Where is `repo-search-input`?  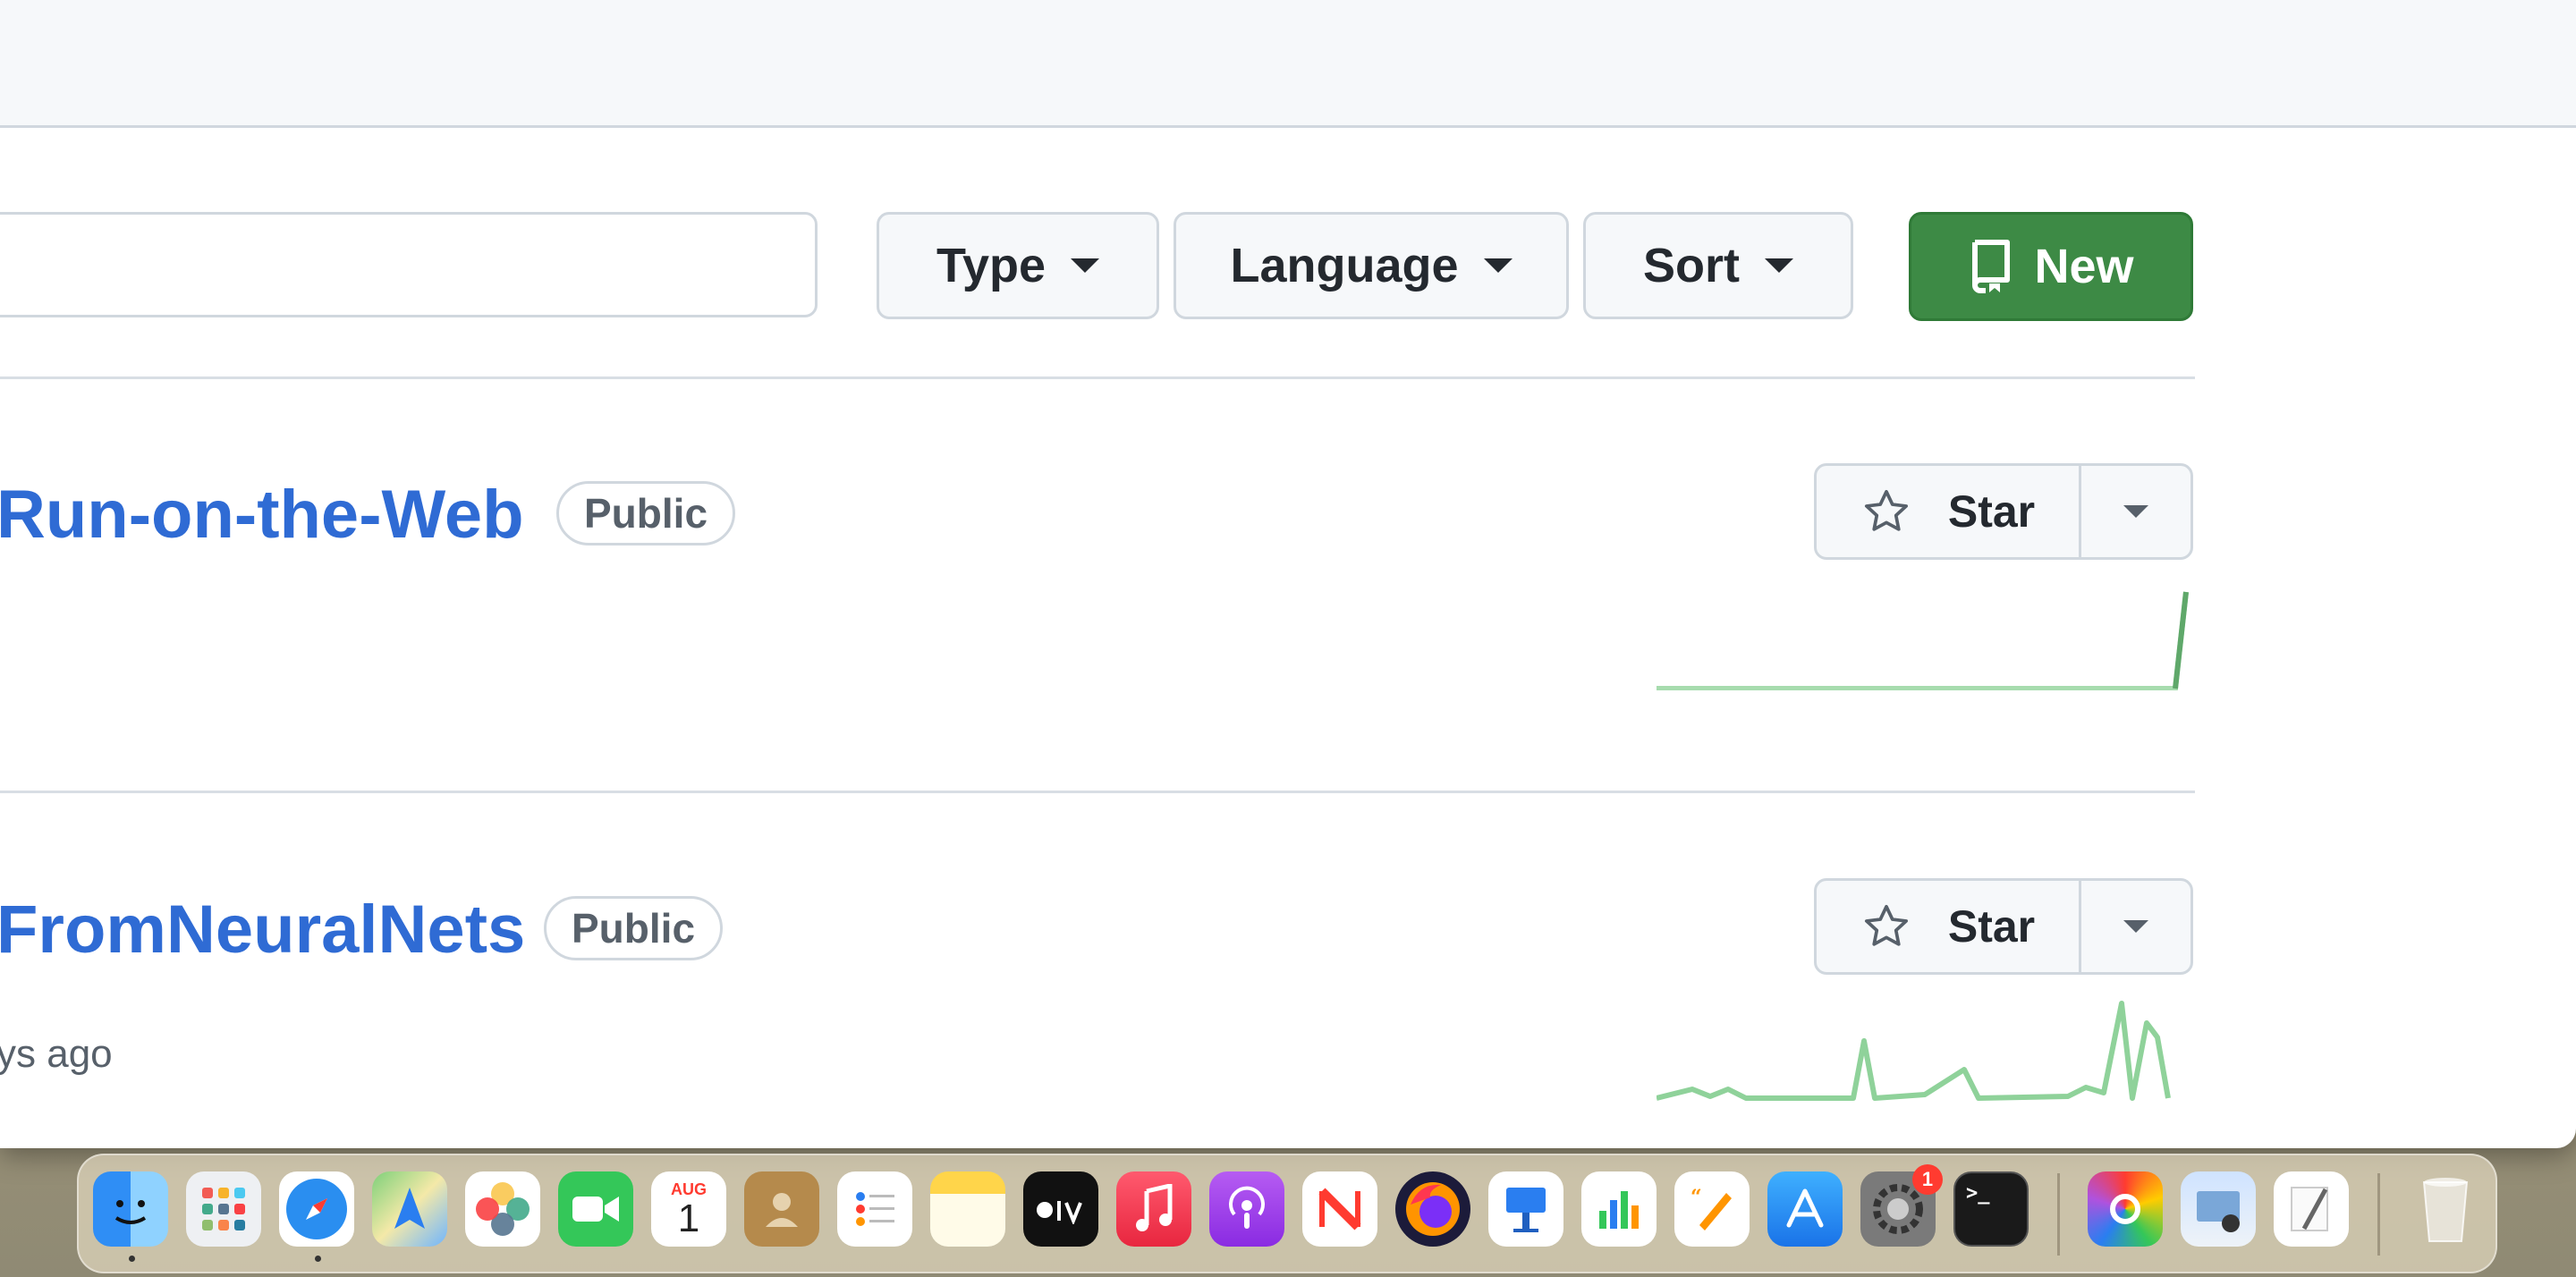 repo-search-input is located at coordinates (409, 264).